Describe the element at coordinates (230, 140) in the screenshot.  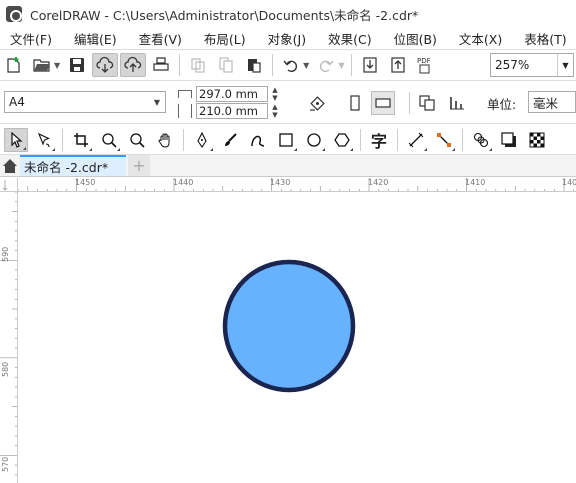
I see `artistic-media-tool` at that location.